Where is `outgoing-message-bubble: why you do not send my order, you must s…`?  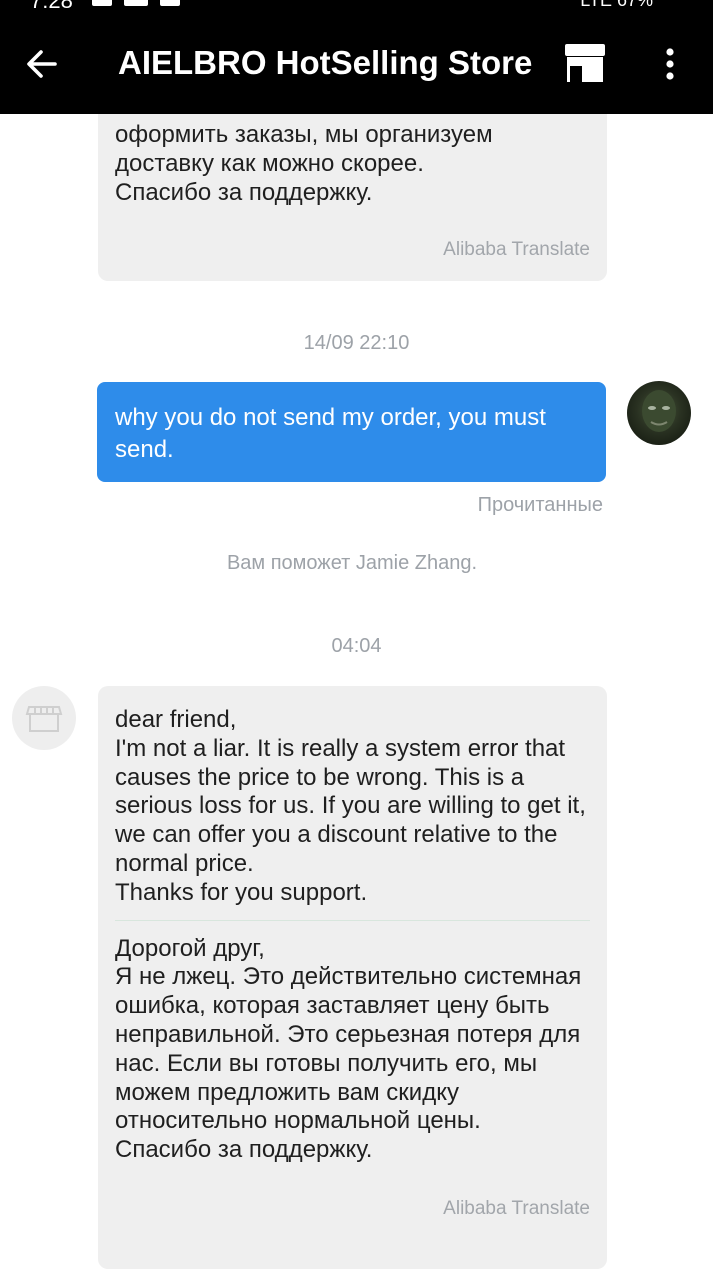
outgoing-message-bubble: why you do not send my order, you must s… is located at coordinates (351, 432).